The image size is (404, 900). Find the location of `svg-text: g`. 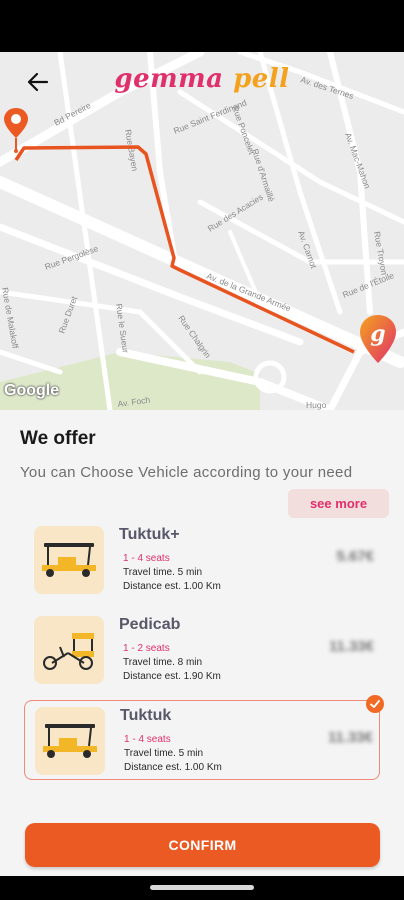

svg-text: g is located at coordinates (377, 334).